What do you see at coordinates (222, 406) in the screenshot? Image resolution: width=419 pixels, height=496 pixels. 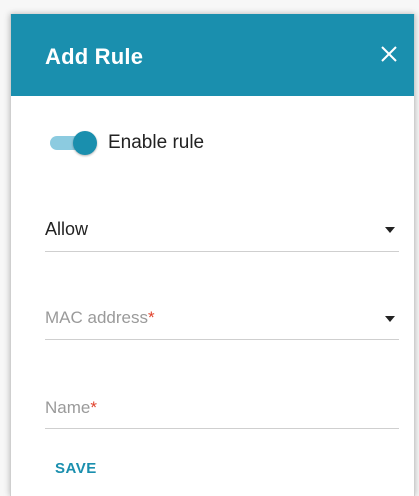 I see `name-field: Name*` at bounding box center [222, 406].